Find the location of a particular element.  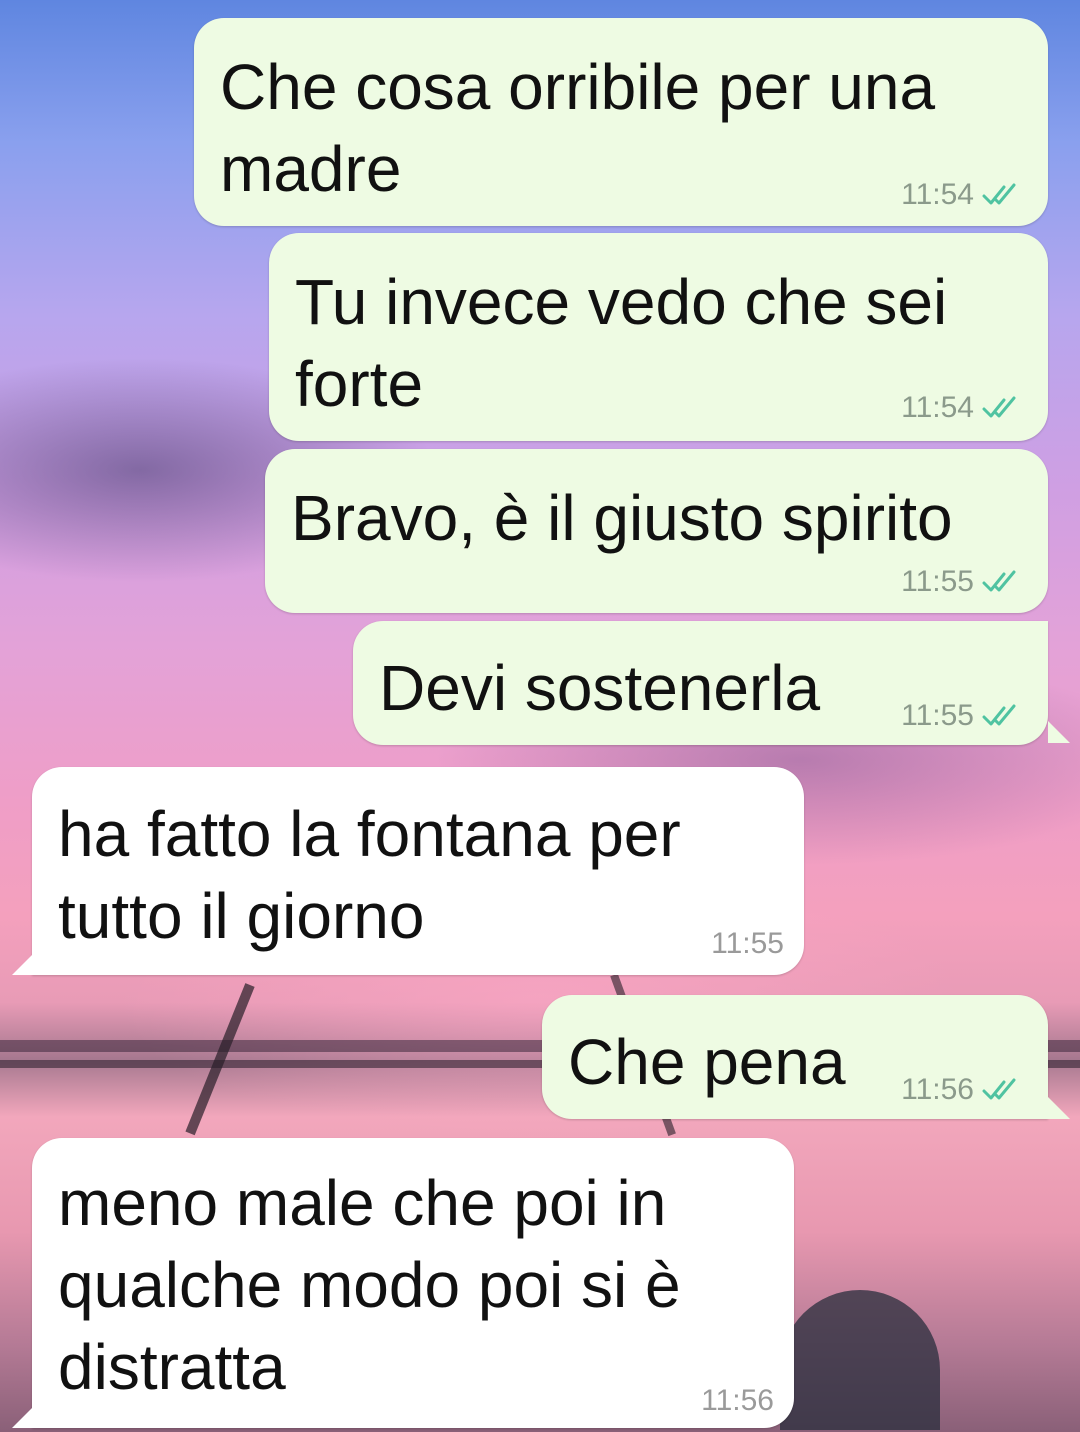

outgoing-message-bubble: Che cosa orribile per una madre 11:54 is located at coordinates (621, 122).